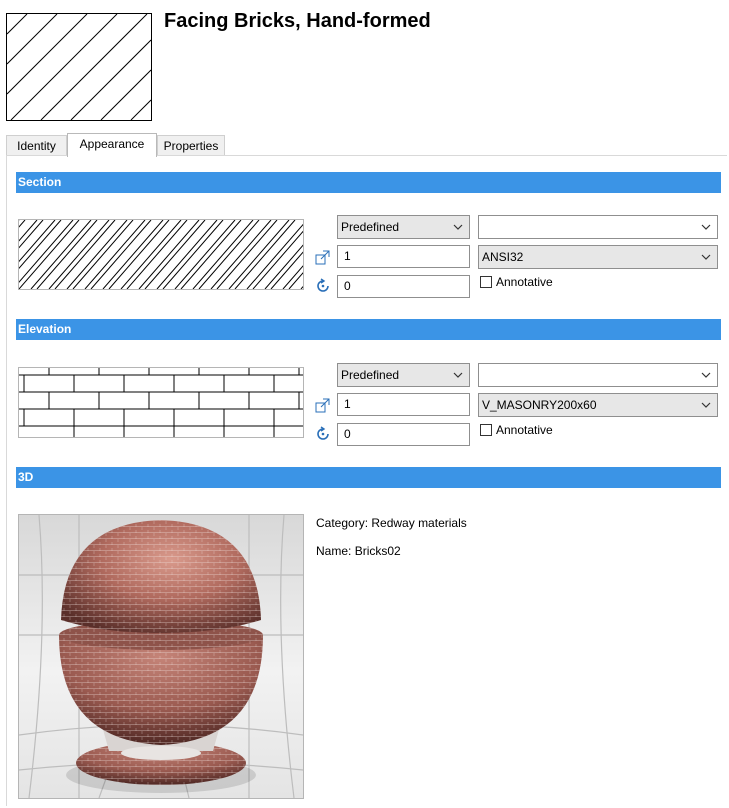 Image resolution: width=729 pixels, height=808 pixels. I want to click on elevation-pattern-type-value: Predefined, so click(370, 375).